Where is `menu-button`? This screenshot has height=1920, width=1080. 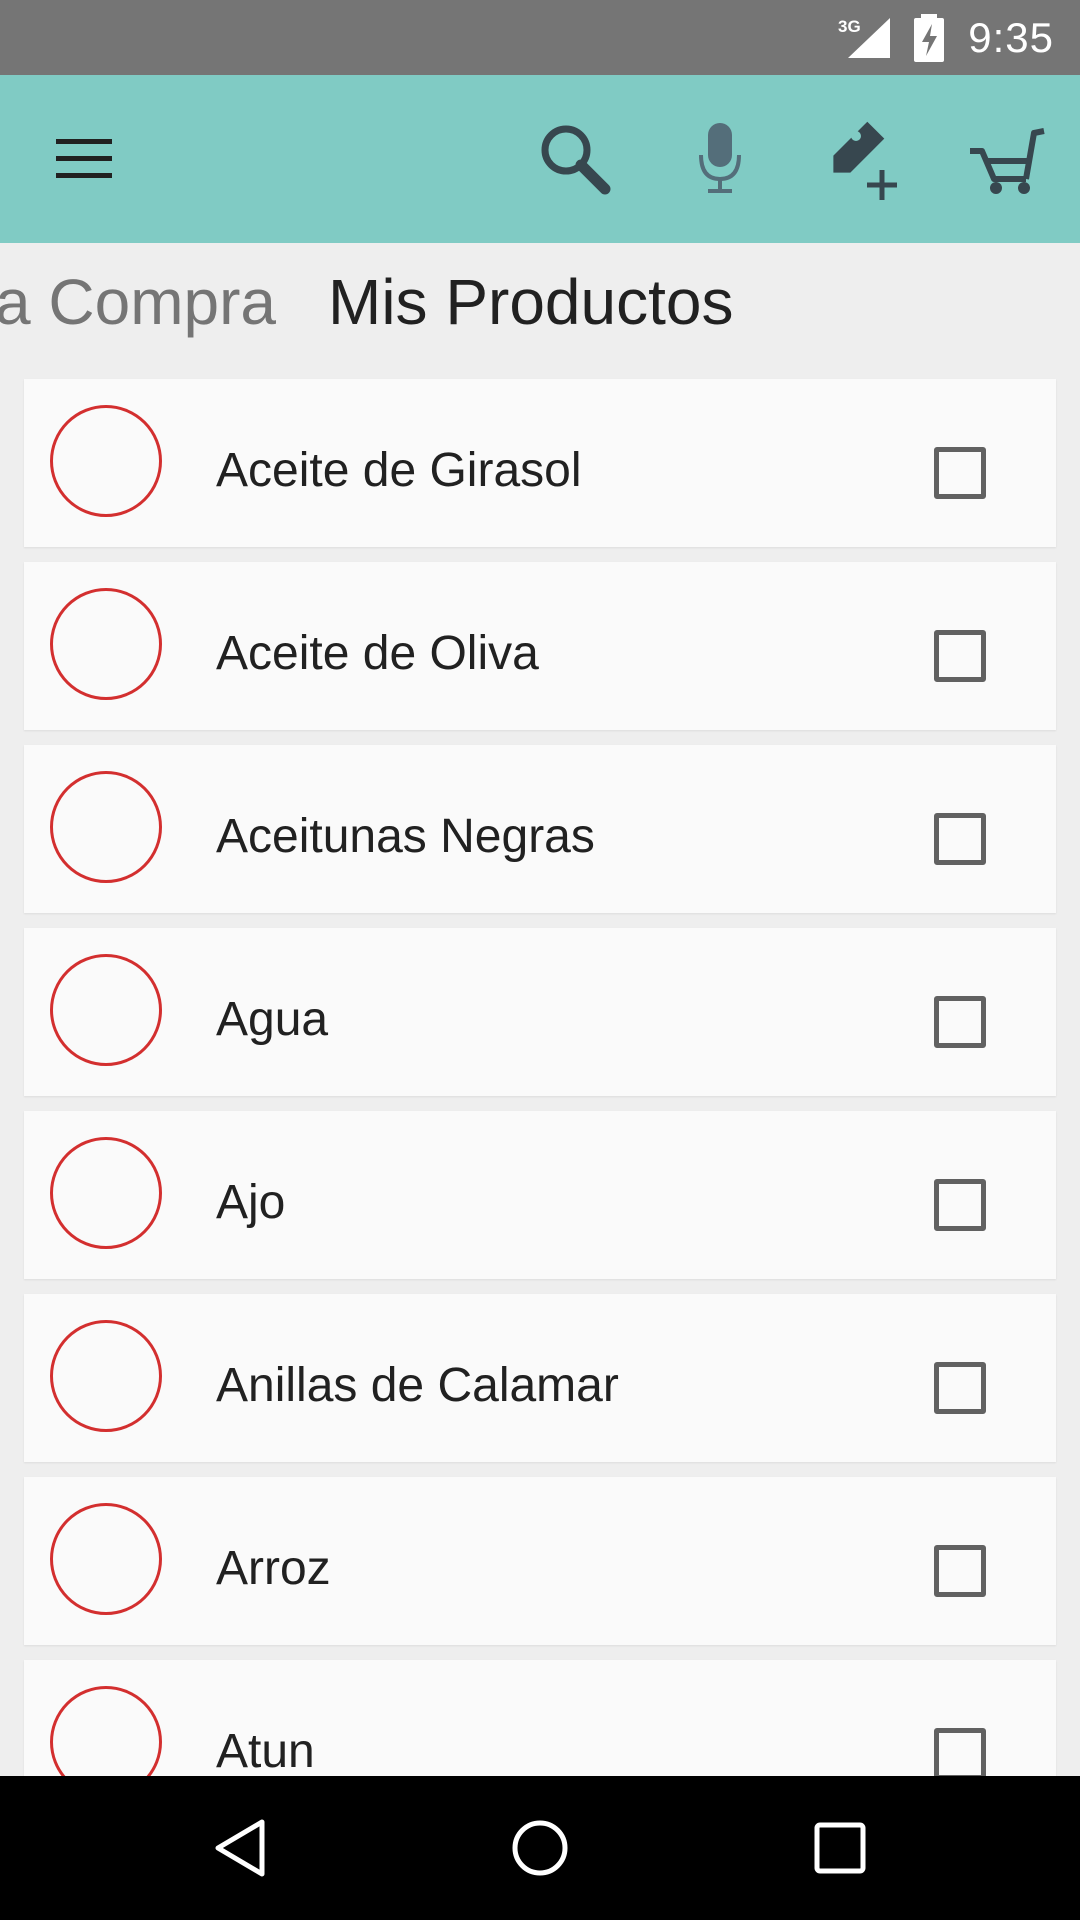 menu-button is located at coordinates (84, 159).